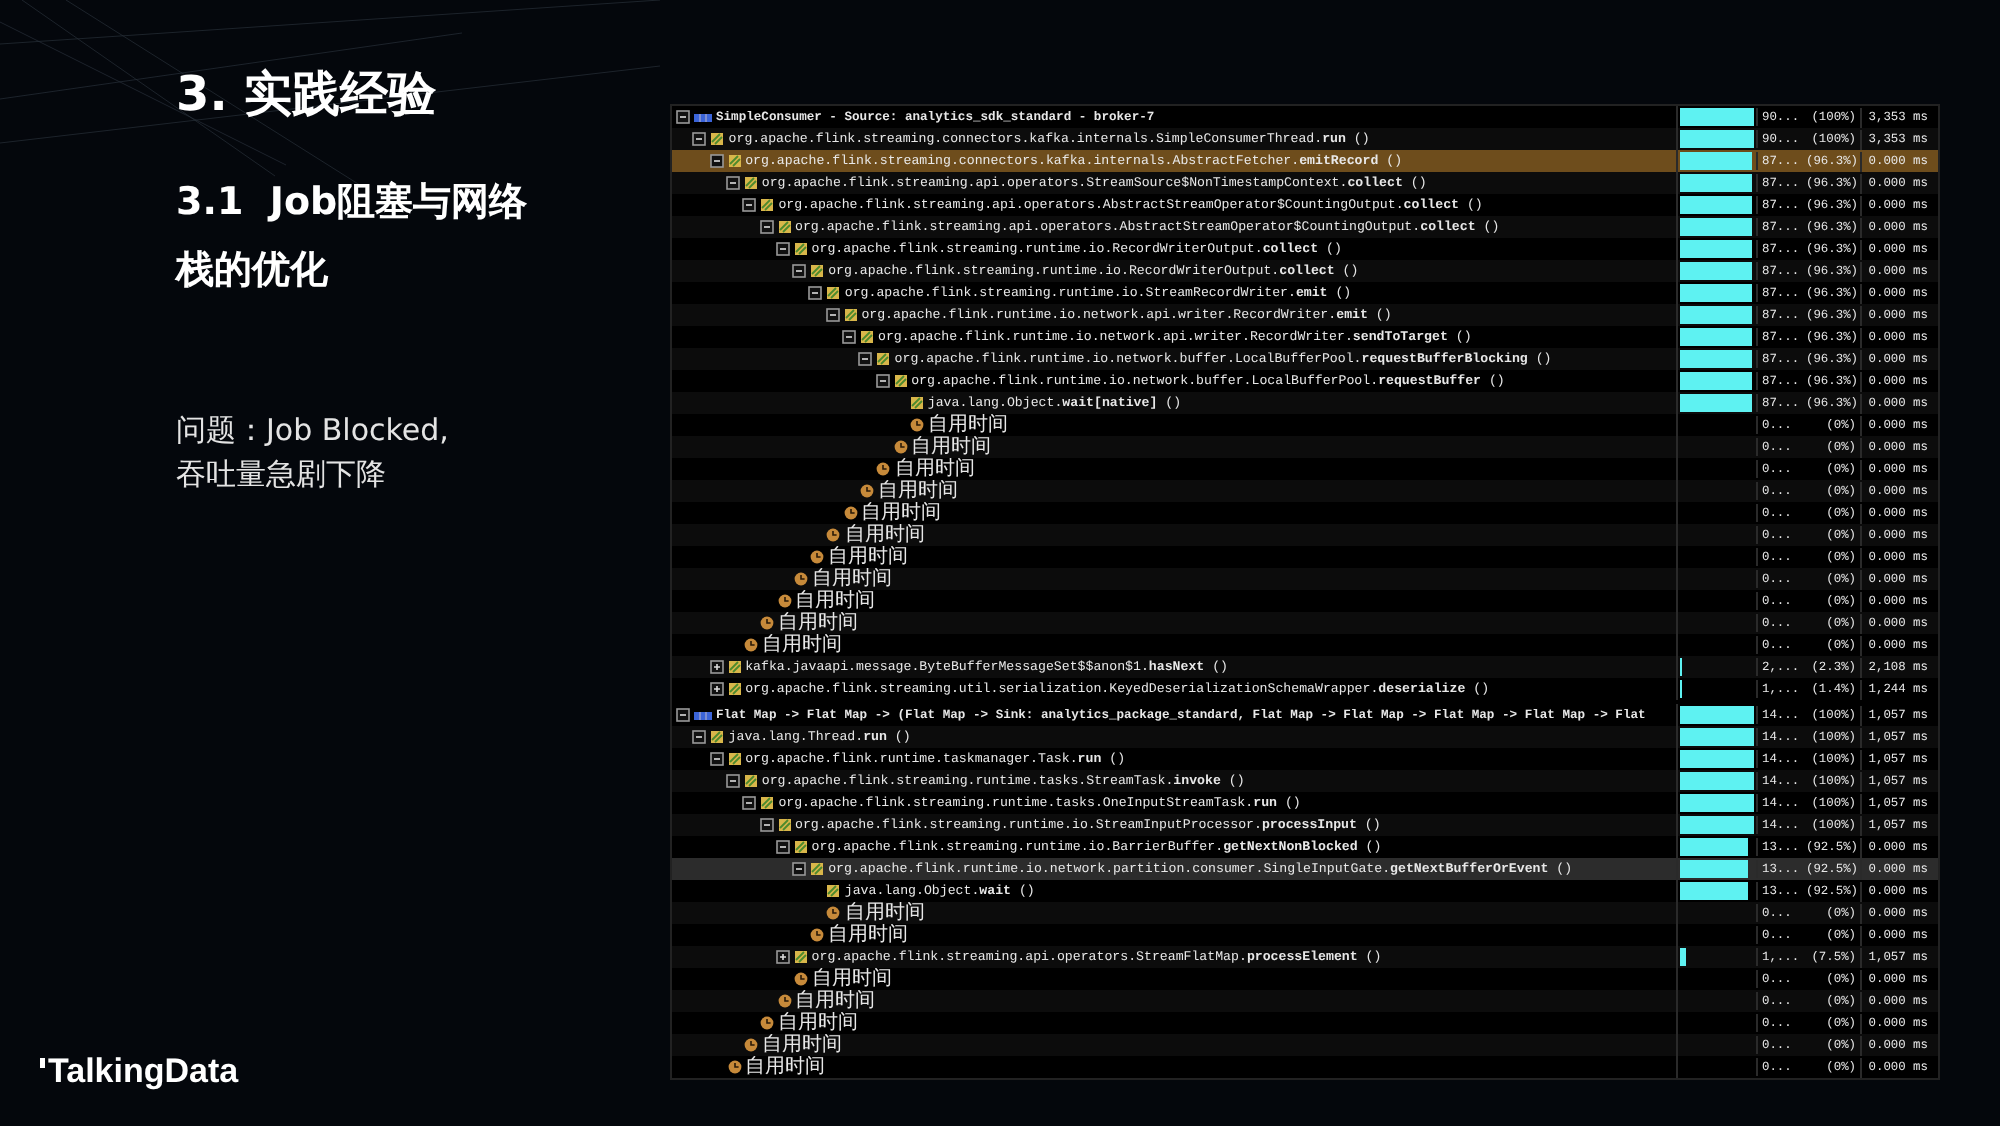 This screenshot has height=1126, width=2000. I want to click on logo-text: TalkingData, so click(143, 1072).